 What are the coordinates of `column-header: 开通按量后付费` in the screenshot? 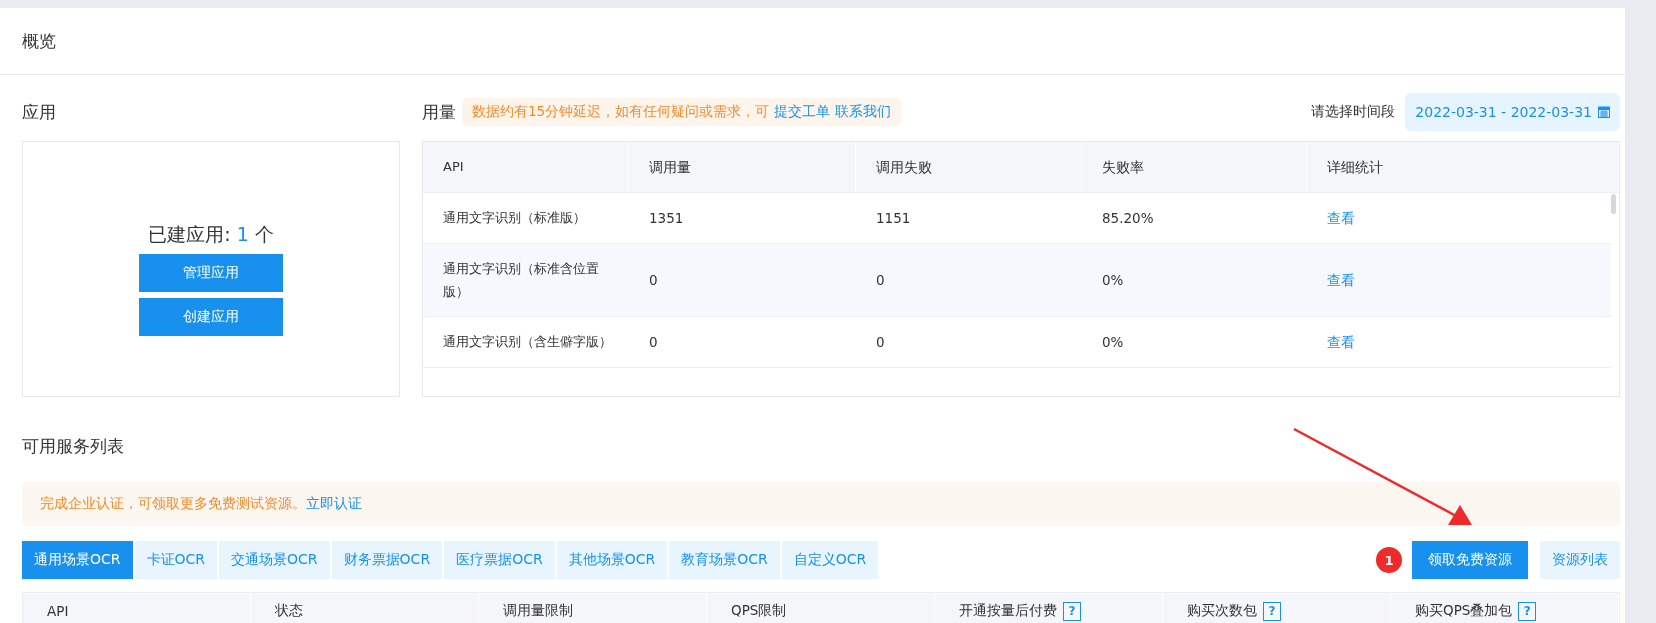 It's located at (1008, 611).